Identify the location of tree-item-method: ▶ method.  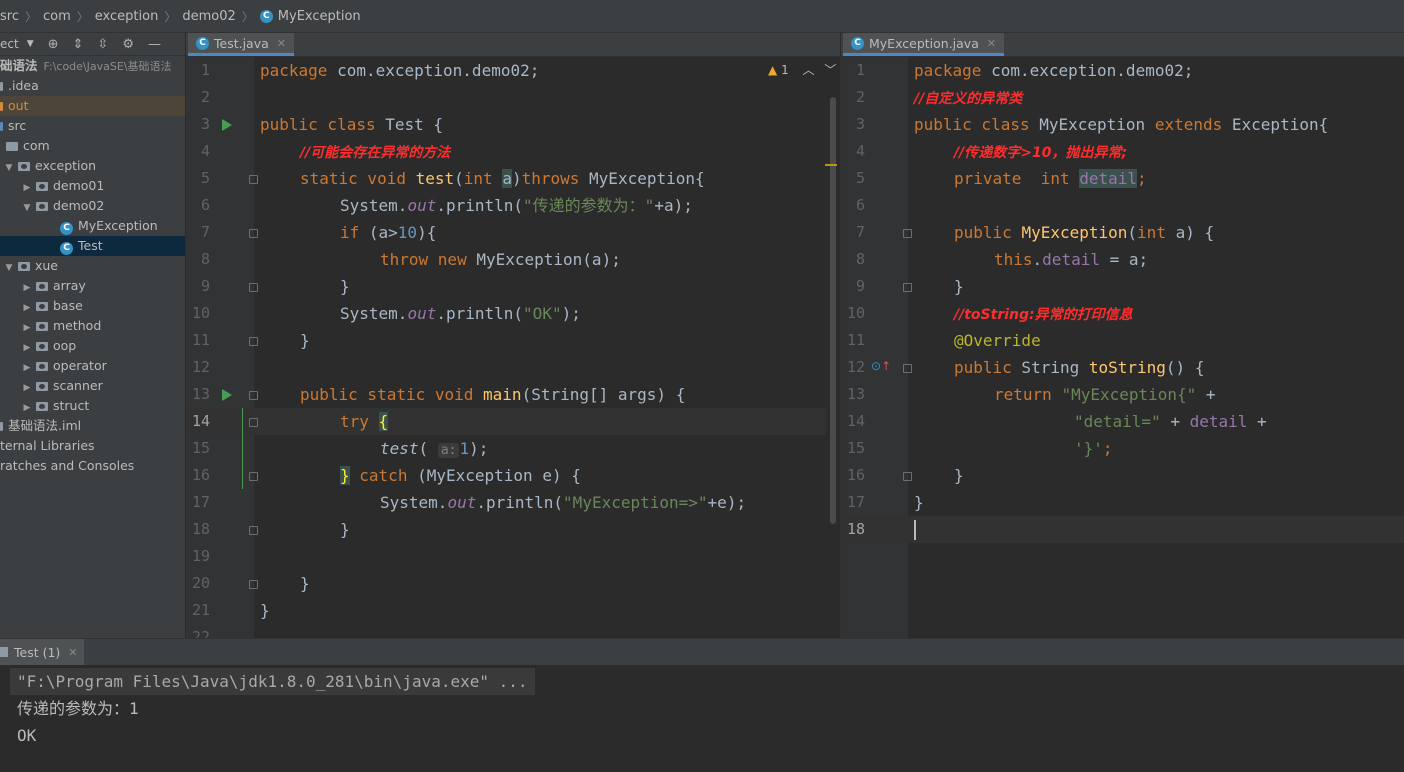
(92, 327).